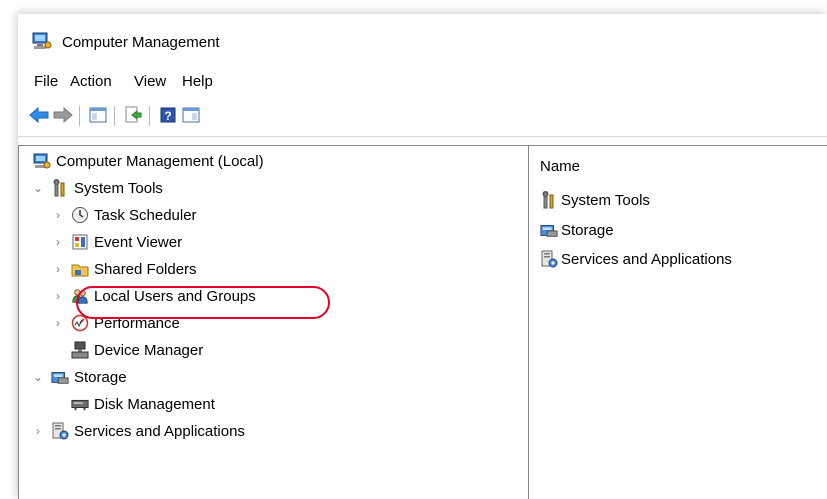 This screenshot has height=499, width=827. I want to click on list-item-system-tools: System Tools, so click(595, 200).